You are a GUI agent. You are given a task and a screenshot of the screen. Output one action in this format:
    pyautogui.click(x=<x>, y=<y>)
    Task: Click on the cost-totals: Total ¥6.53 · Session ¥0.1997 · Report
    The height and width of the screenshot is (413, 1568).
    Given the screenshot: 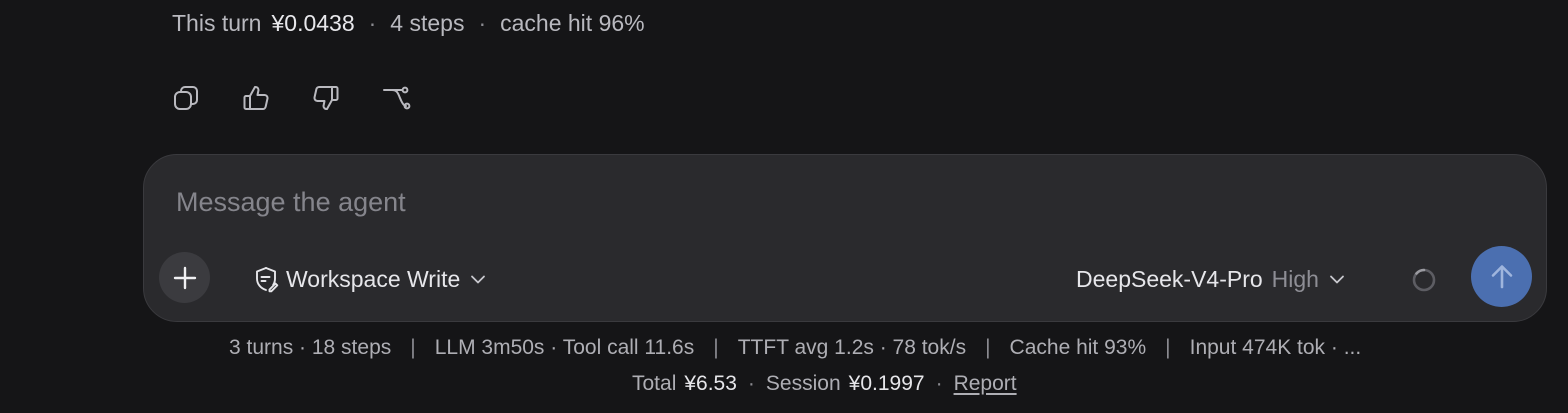 What is the action you would take?
    pyautogui.click(x=824, y=384)
    